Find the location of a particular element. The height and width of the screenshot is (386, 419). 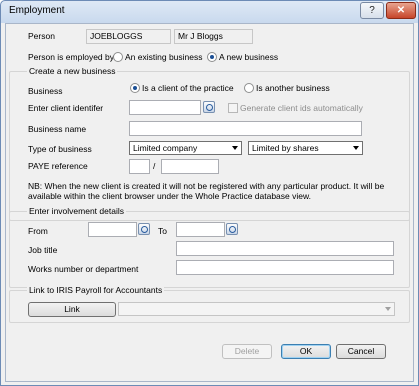

business-type-select: Limited company is located at coordinates (185, 148).